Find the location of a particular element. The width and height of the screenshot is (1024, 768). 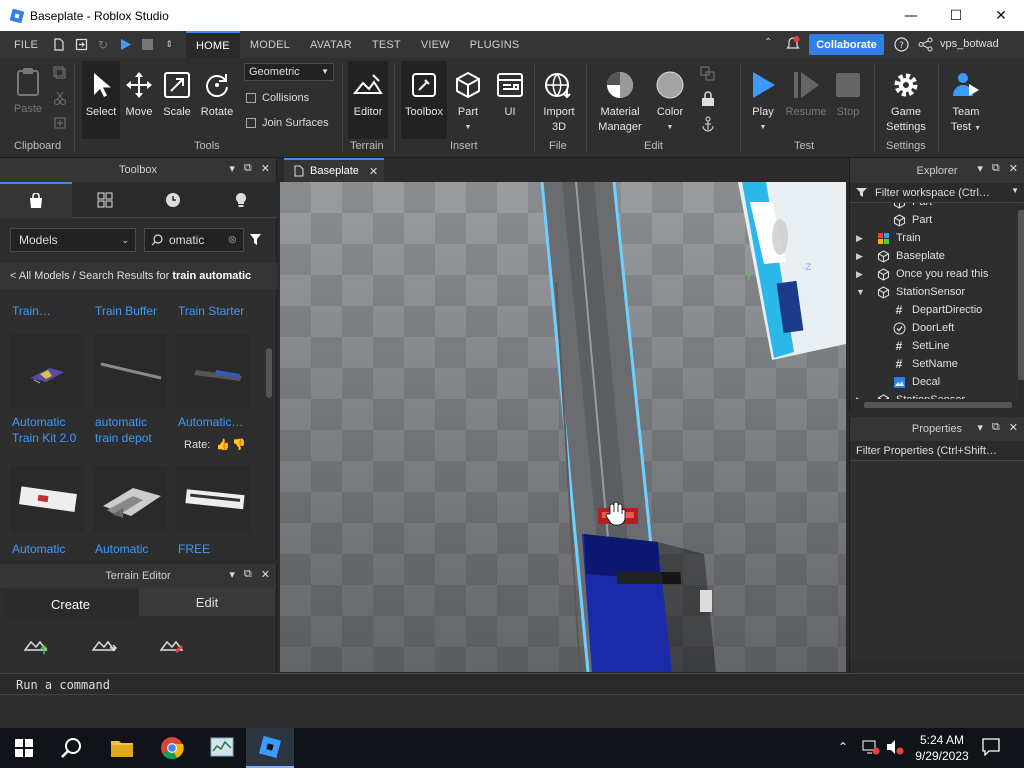

explorer-tree-row: Decal is located at coordinates (916, 382).